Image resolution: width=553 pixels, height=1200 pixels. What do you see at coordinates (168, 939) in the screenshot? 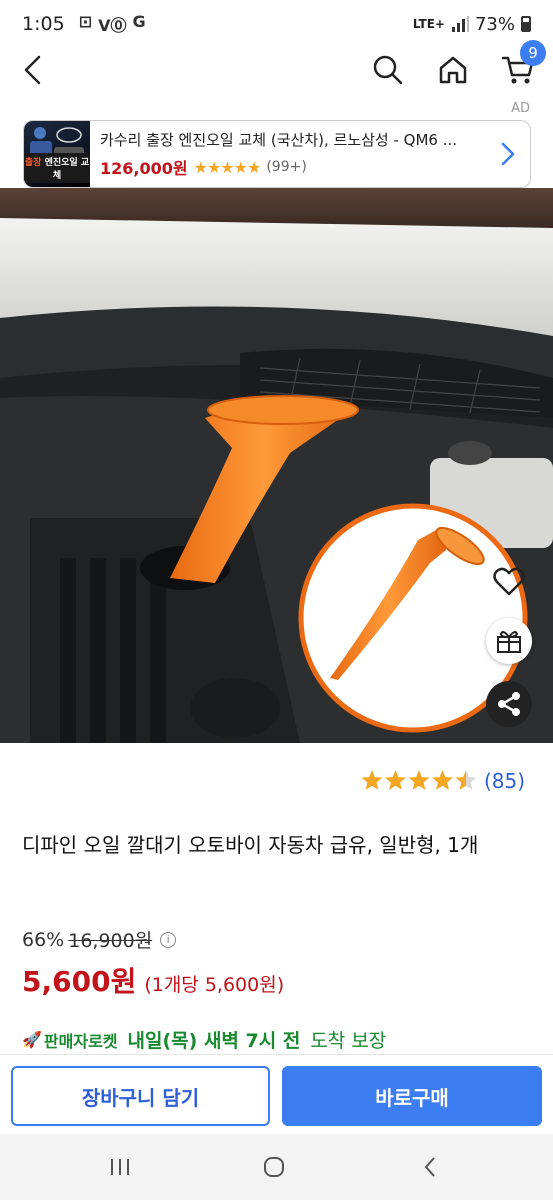
I see `info-icon: i` at bounding box center [168, 939].